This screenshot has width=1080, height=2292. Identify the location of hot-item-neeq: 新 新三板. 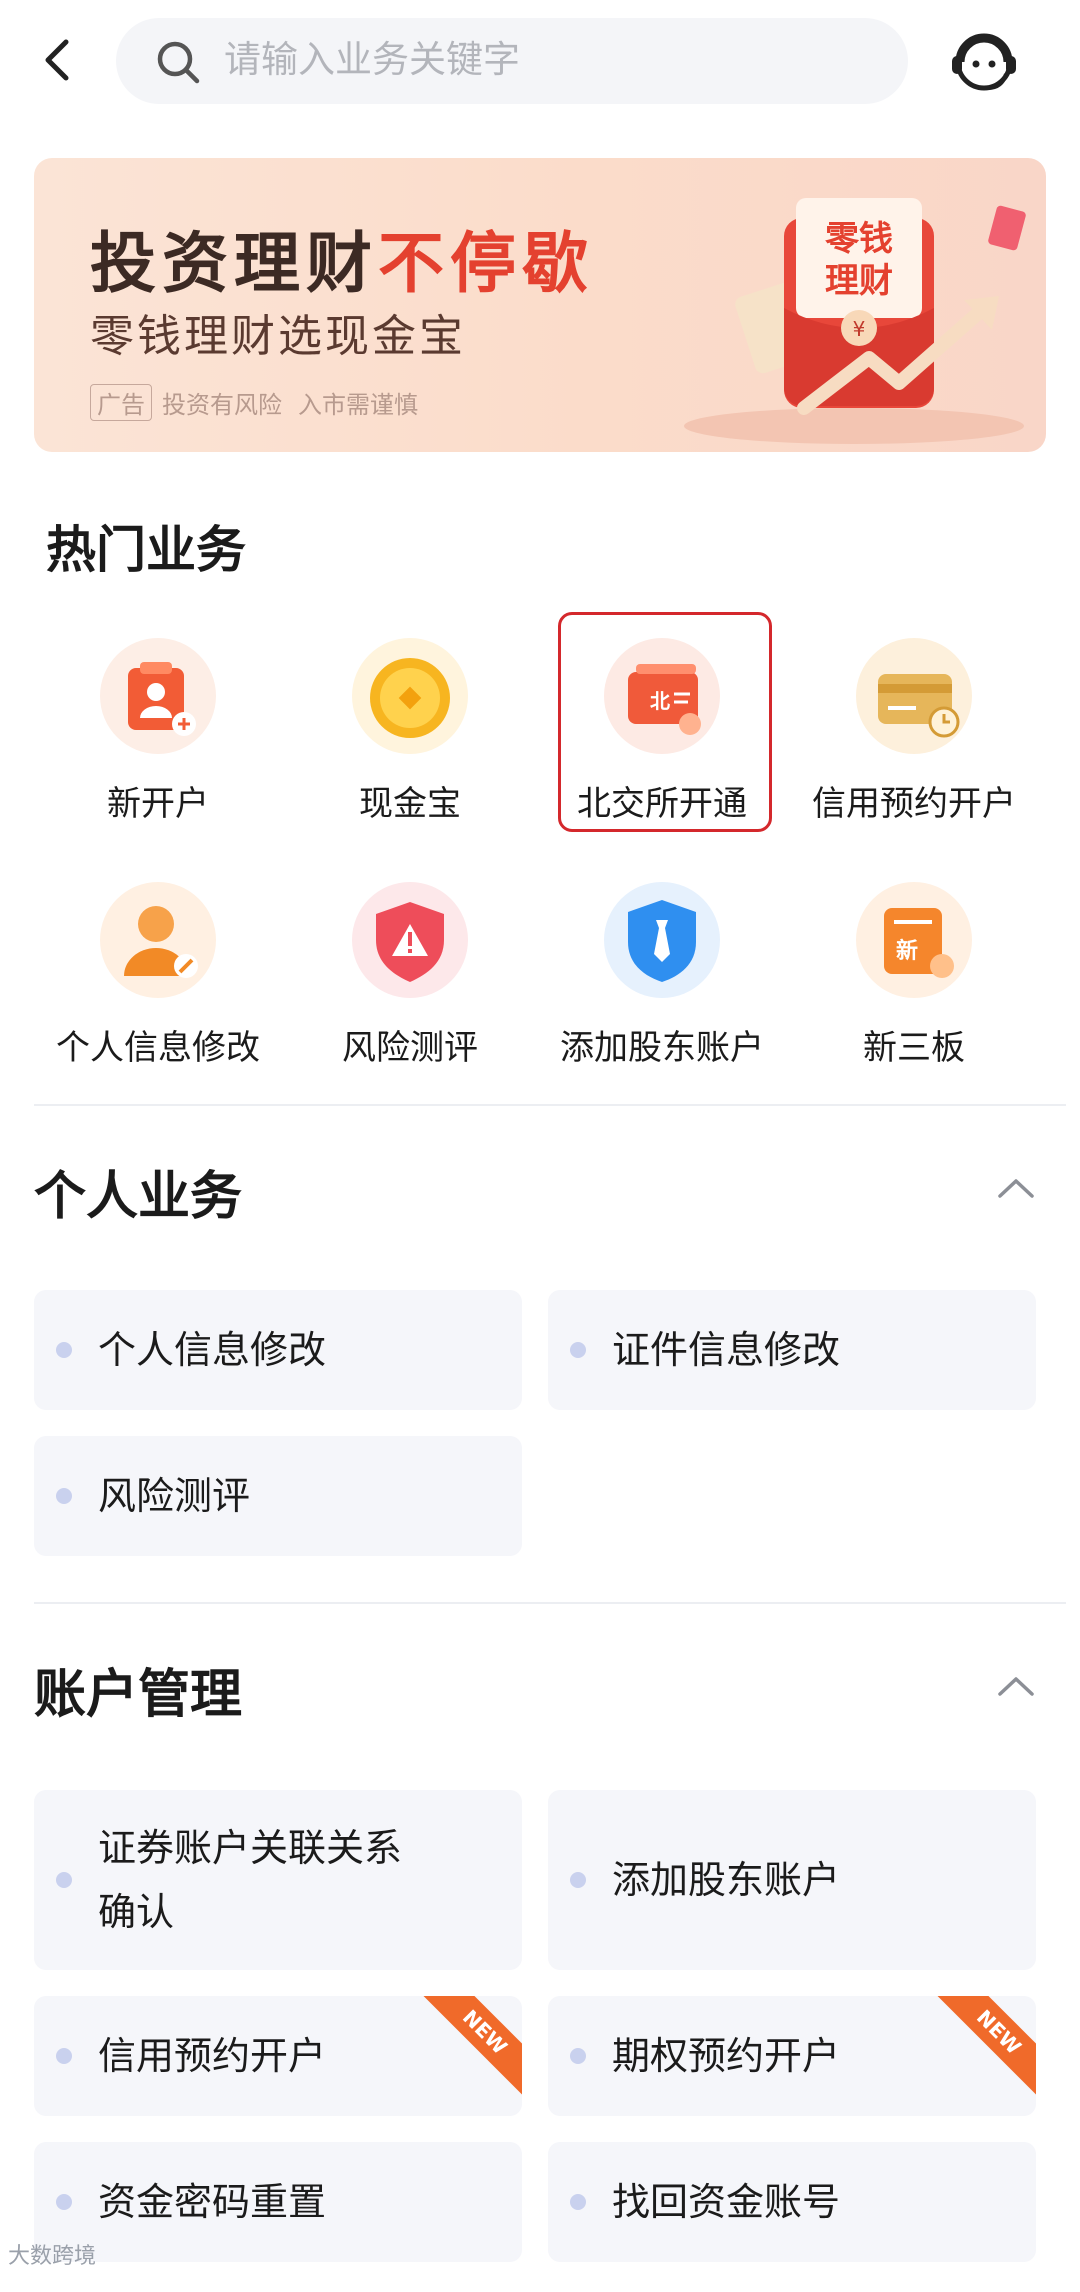
(914, 985).